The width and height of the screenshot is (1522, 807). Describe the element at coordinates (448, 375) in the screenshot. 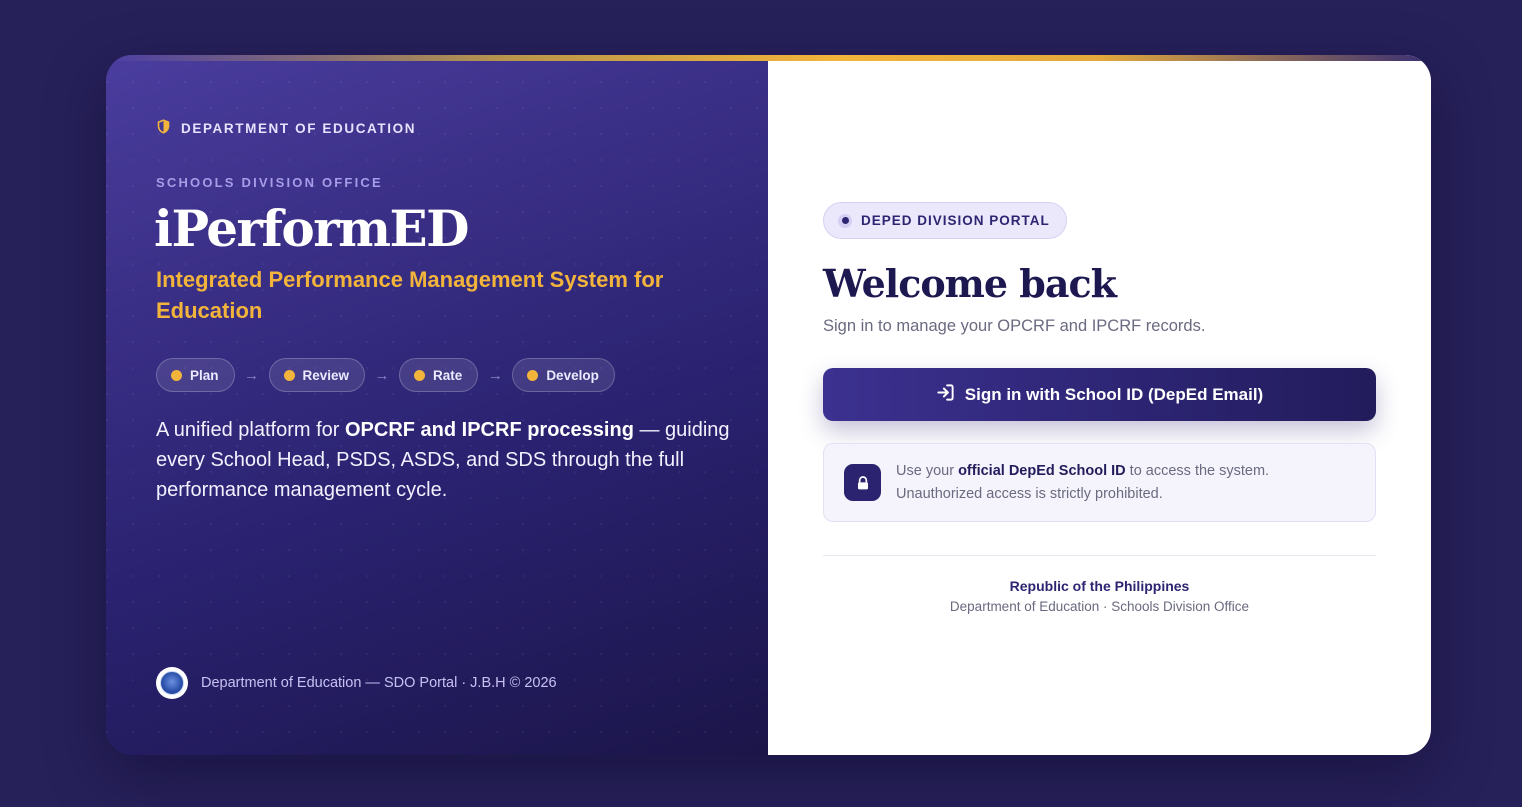

I see `step-label: Rate` at that location.